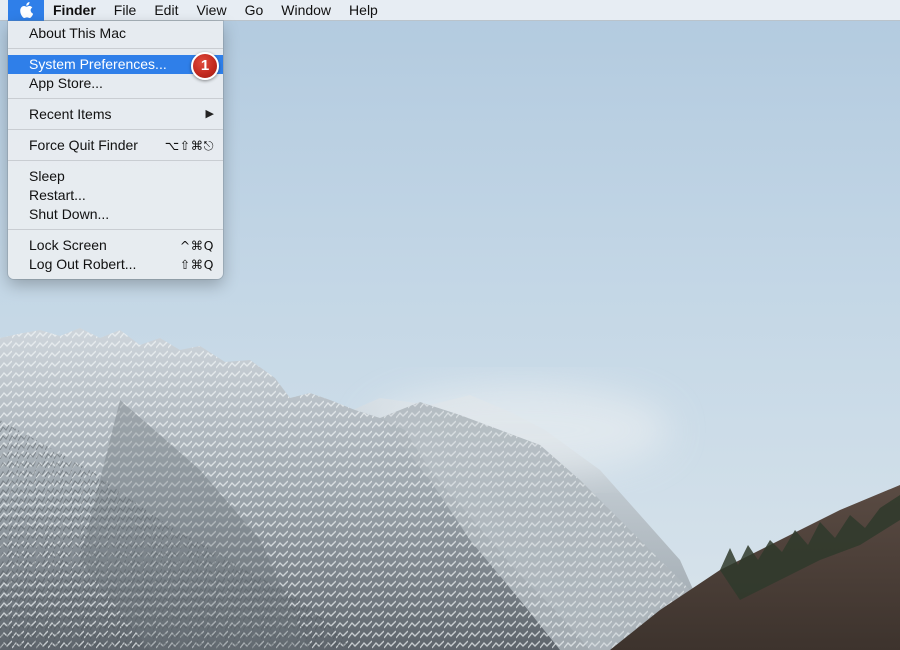 This screenshot has height=650, width=900. I want to click on menu-item-force-quit: Force Quit Finder ⌥⇧⌘⎋, so click(115, 145).